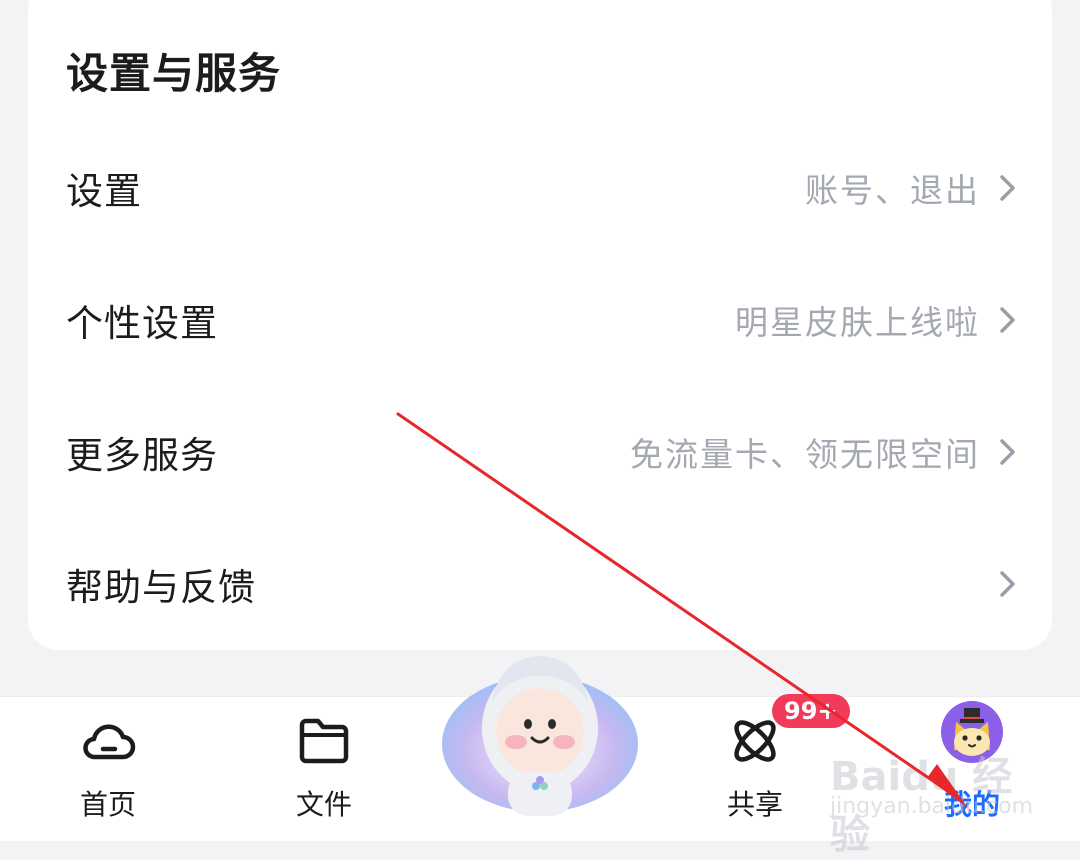 The image size is (1080, 860). Describe the element at coordinates (805, 454) in the screenshot. I see `more-services-row-hint: 免流量卡、领无限空间` at that location.